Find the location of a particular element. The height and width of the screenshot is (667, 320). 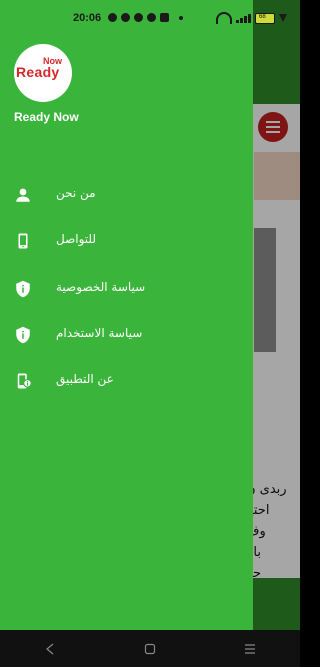

notification-icons is located at coordinates (145, 17).